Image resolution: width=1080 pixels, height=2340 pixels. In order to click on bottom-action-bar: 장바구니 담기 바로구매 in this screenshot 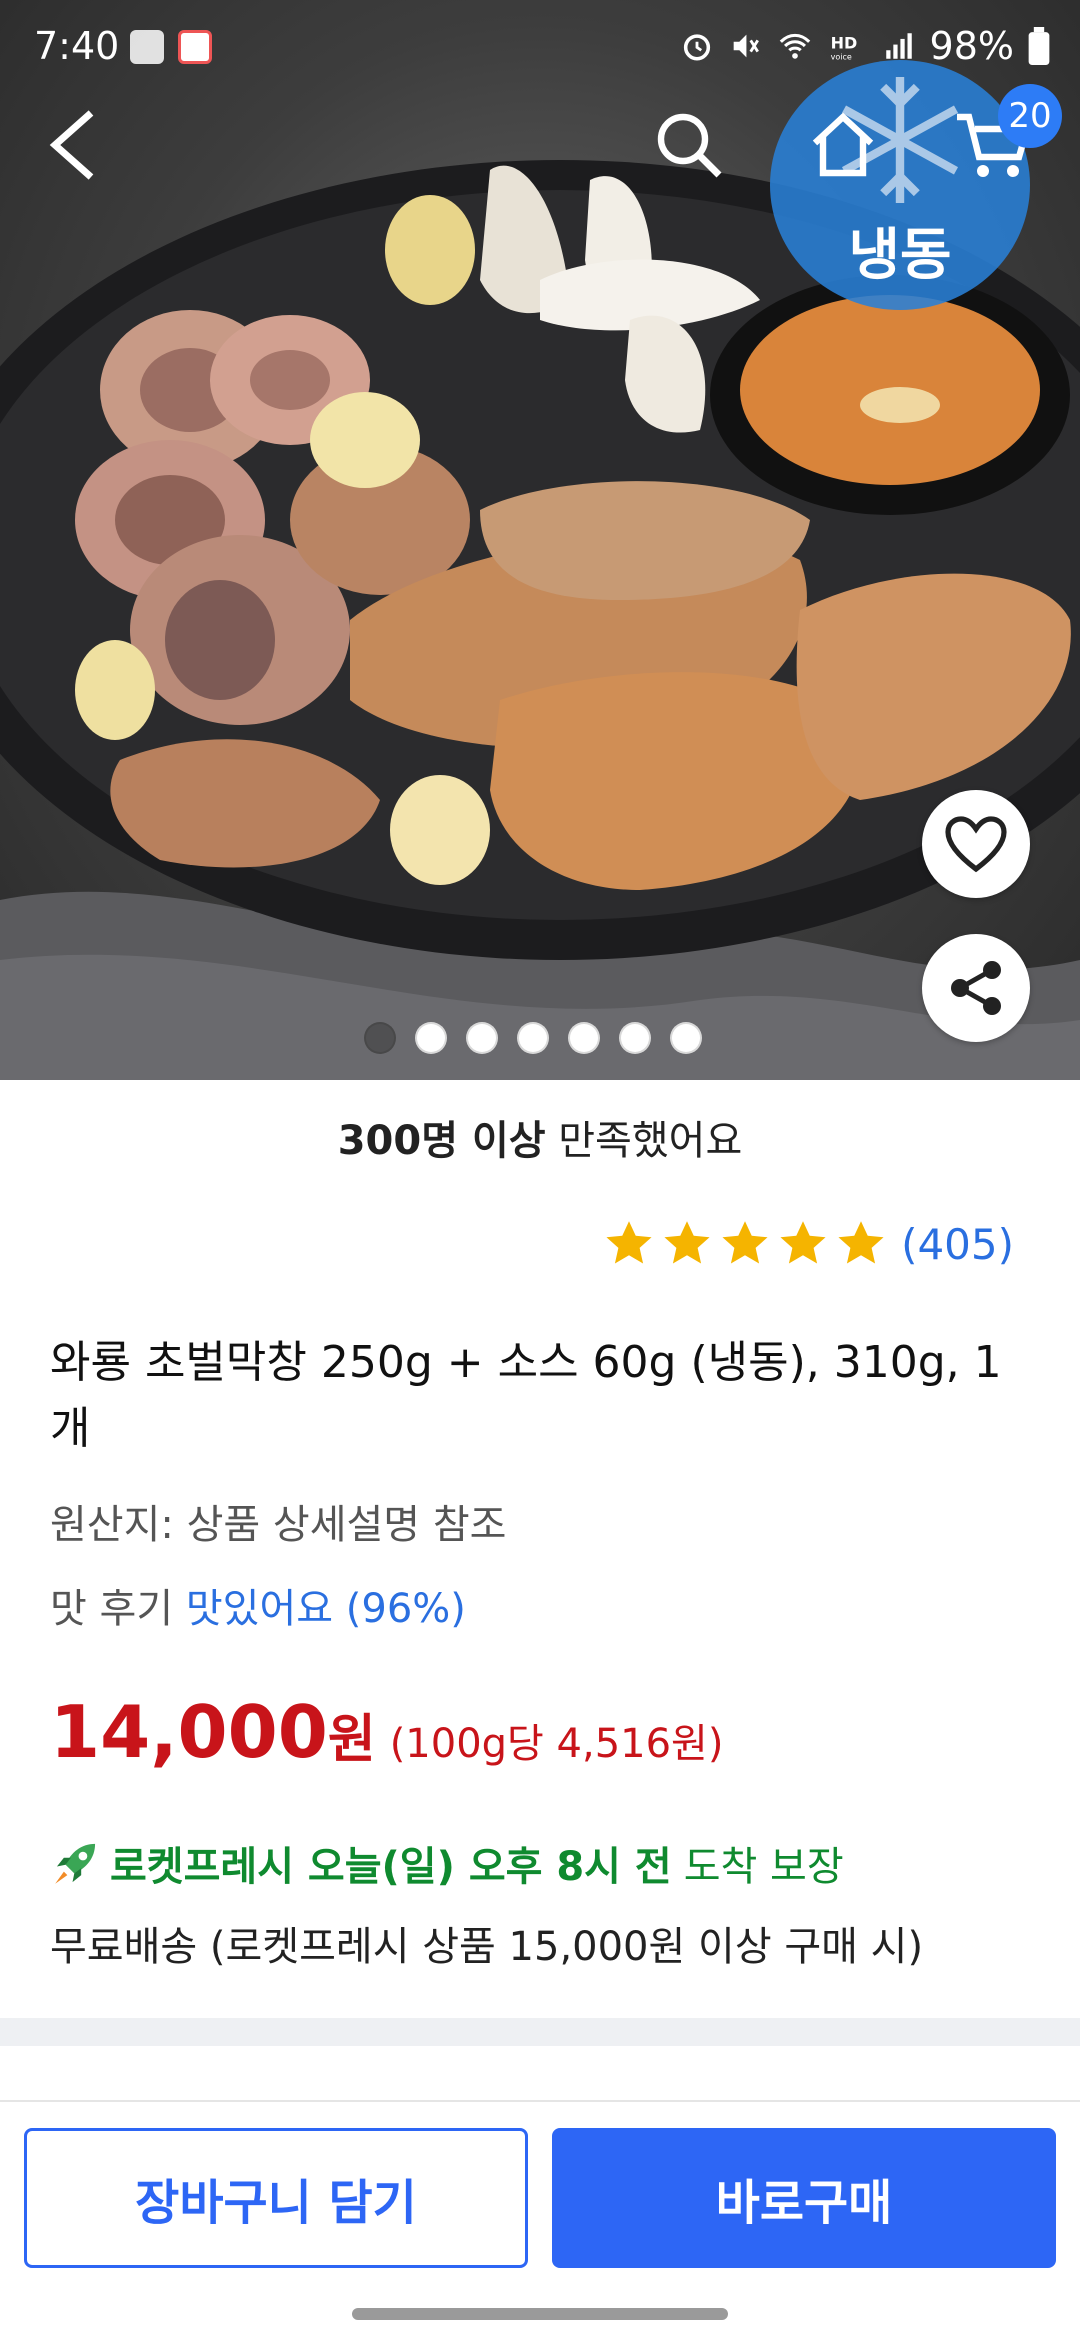, I will do `click(540, 2195)`.